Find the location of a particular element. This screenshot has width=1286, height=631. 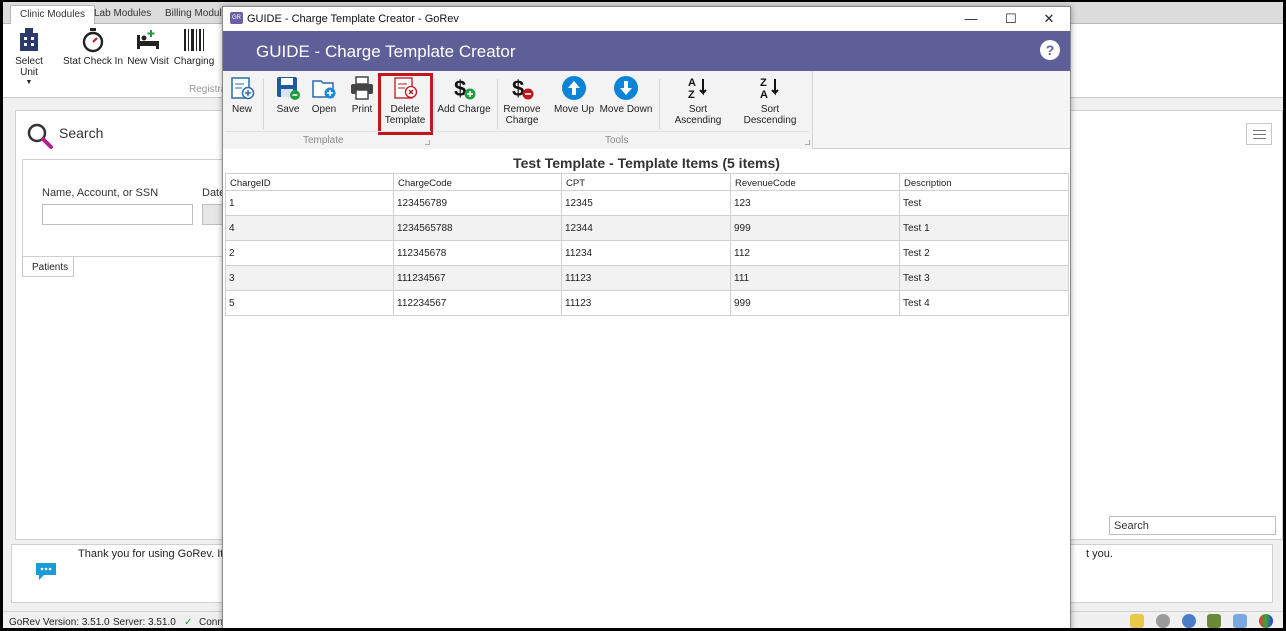

cell-chargeid: 5 is located at coordinates (309, 303).